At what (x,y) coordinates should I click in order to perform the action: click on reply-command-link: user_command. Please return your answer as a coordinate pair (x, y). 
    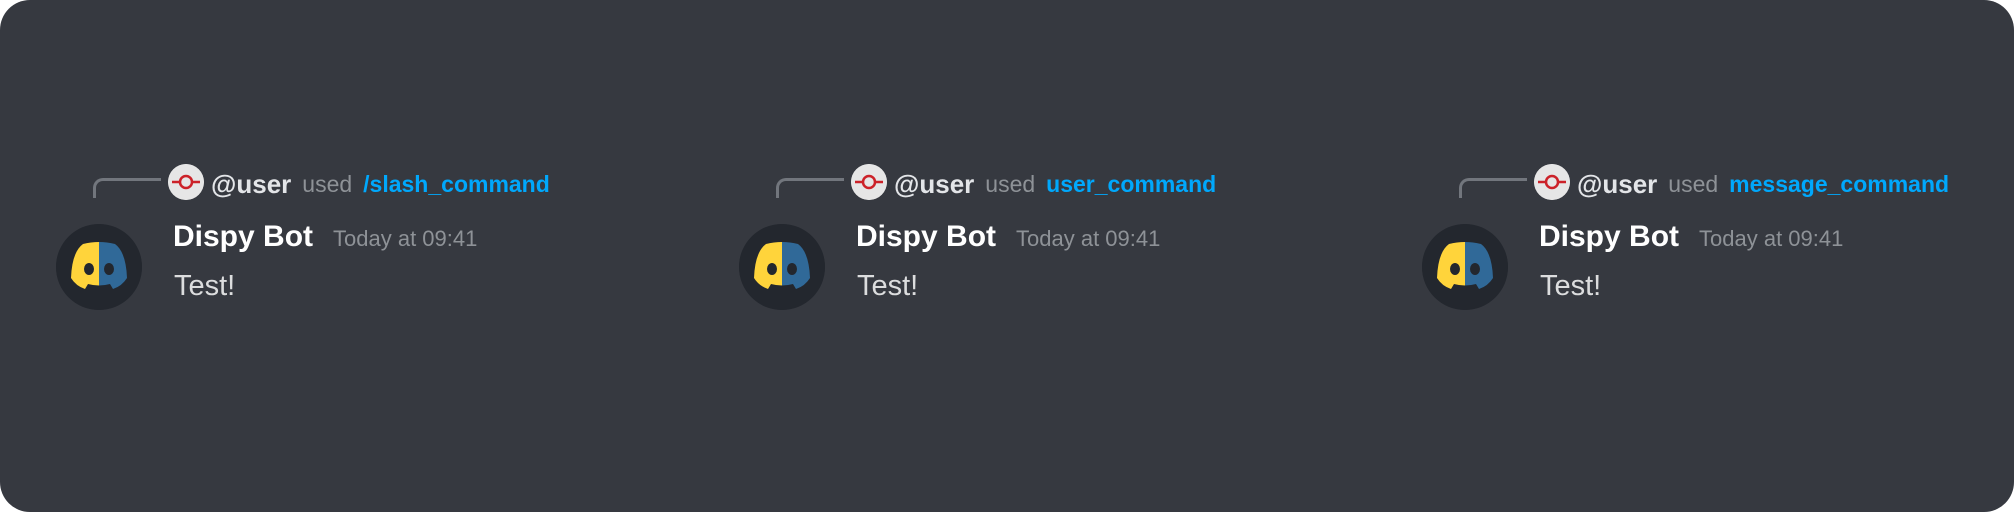
    Looking at the image, I should click on (1131, 184).